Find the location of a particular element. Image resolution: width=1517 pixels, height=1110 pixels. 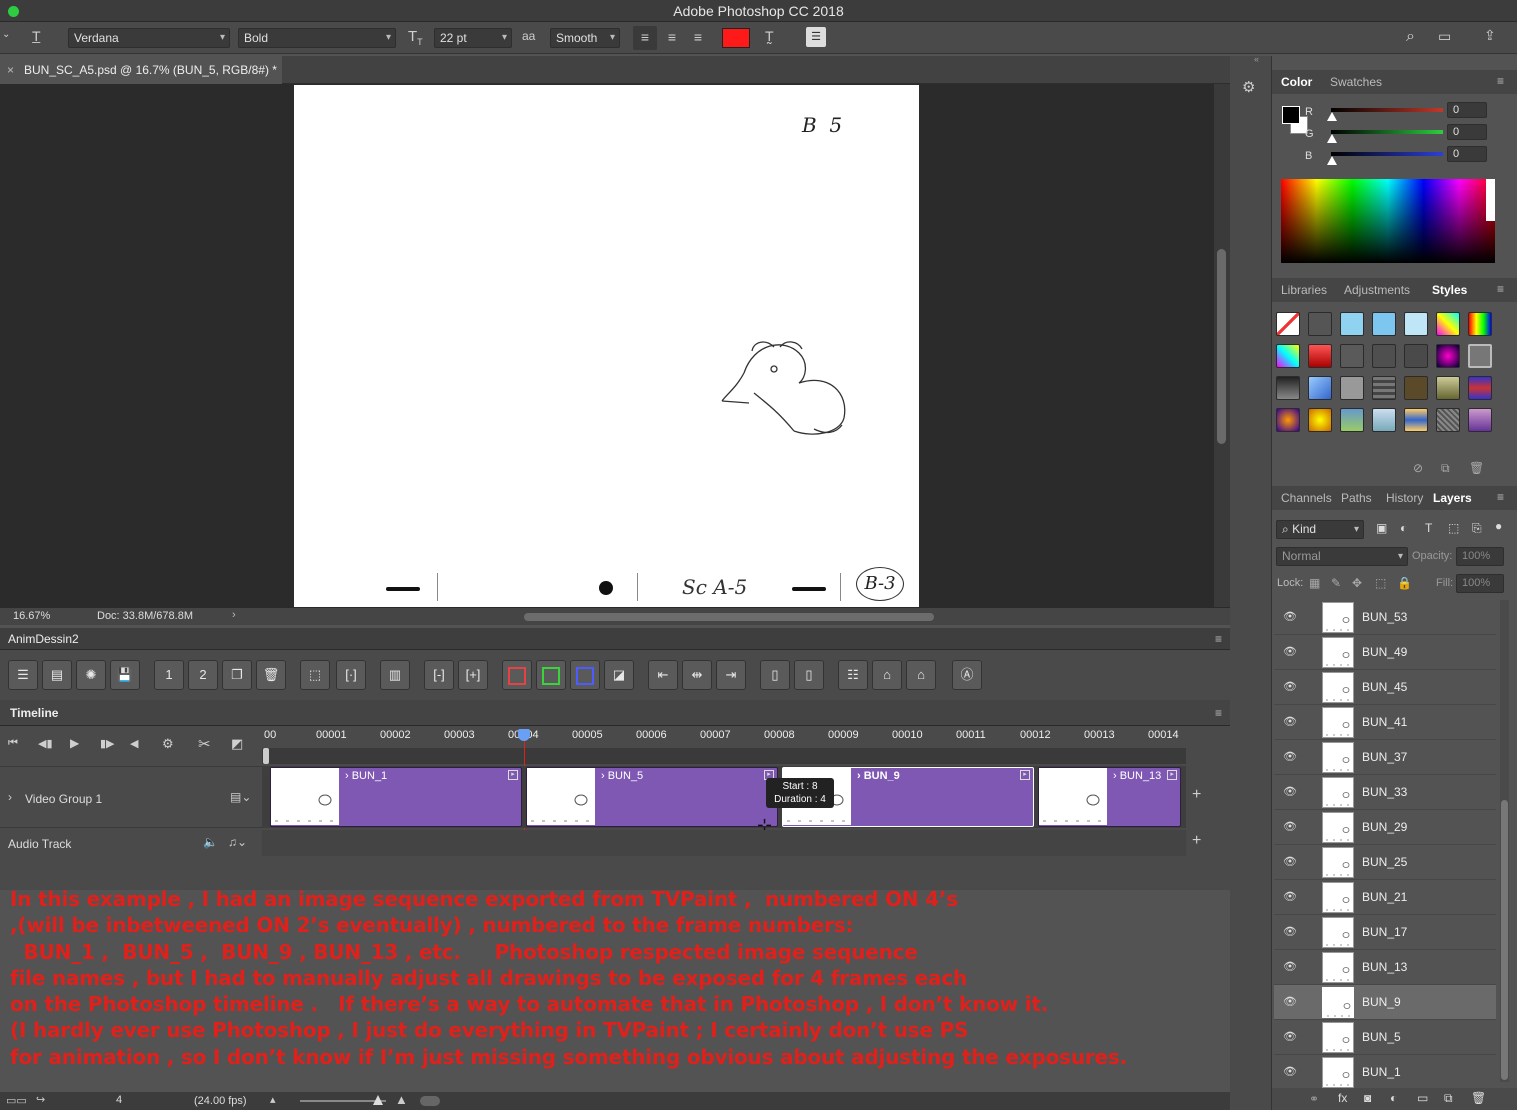

clear-style-icon: ⊘ is located at coordinates (1418, 468).